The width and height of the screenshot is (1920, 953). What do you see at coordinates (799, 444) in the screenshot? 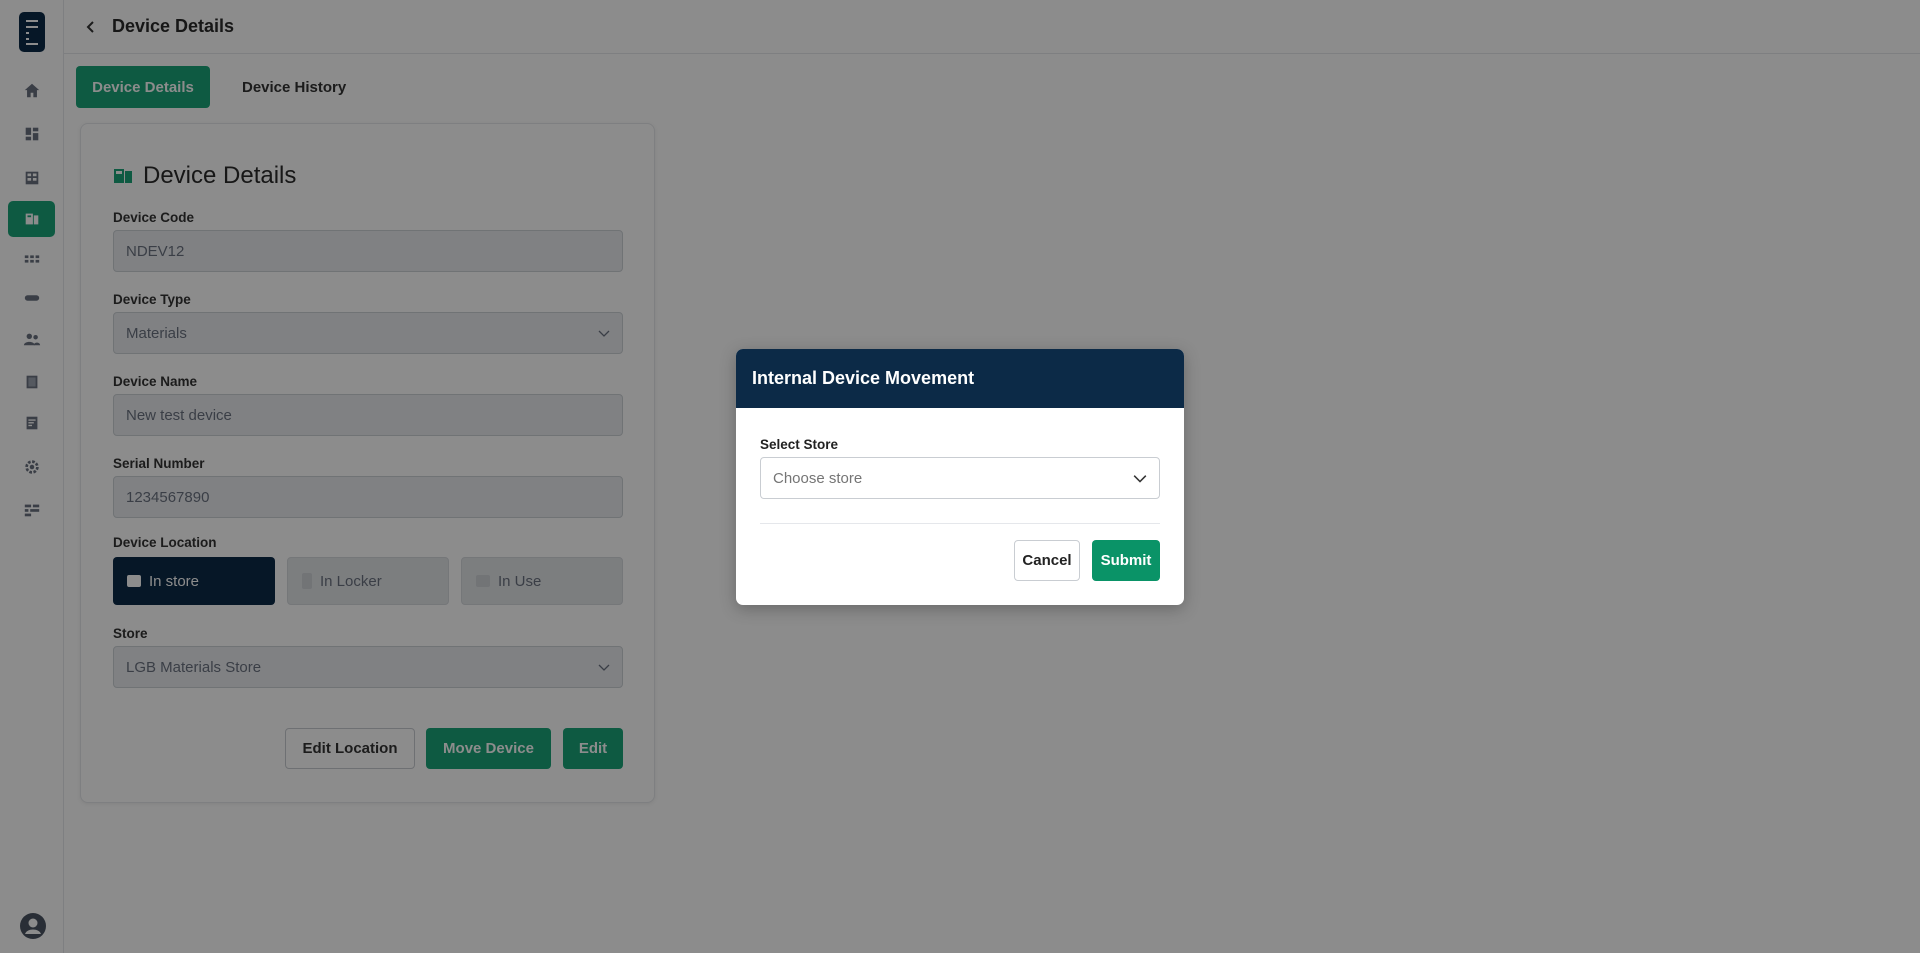
I see `select-store-label: Select Store` at bounding box center [799, 444].